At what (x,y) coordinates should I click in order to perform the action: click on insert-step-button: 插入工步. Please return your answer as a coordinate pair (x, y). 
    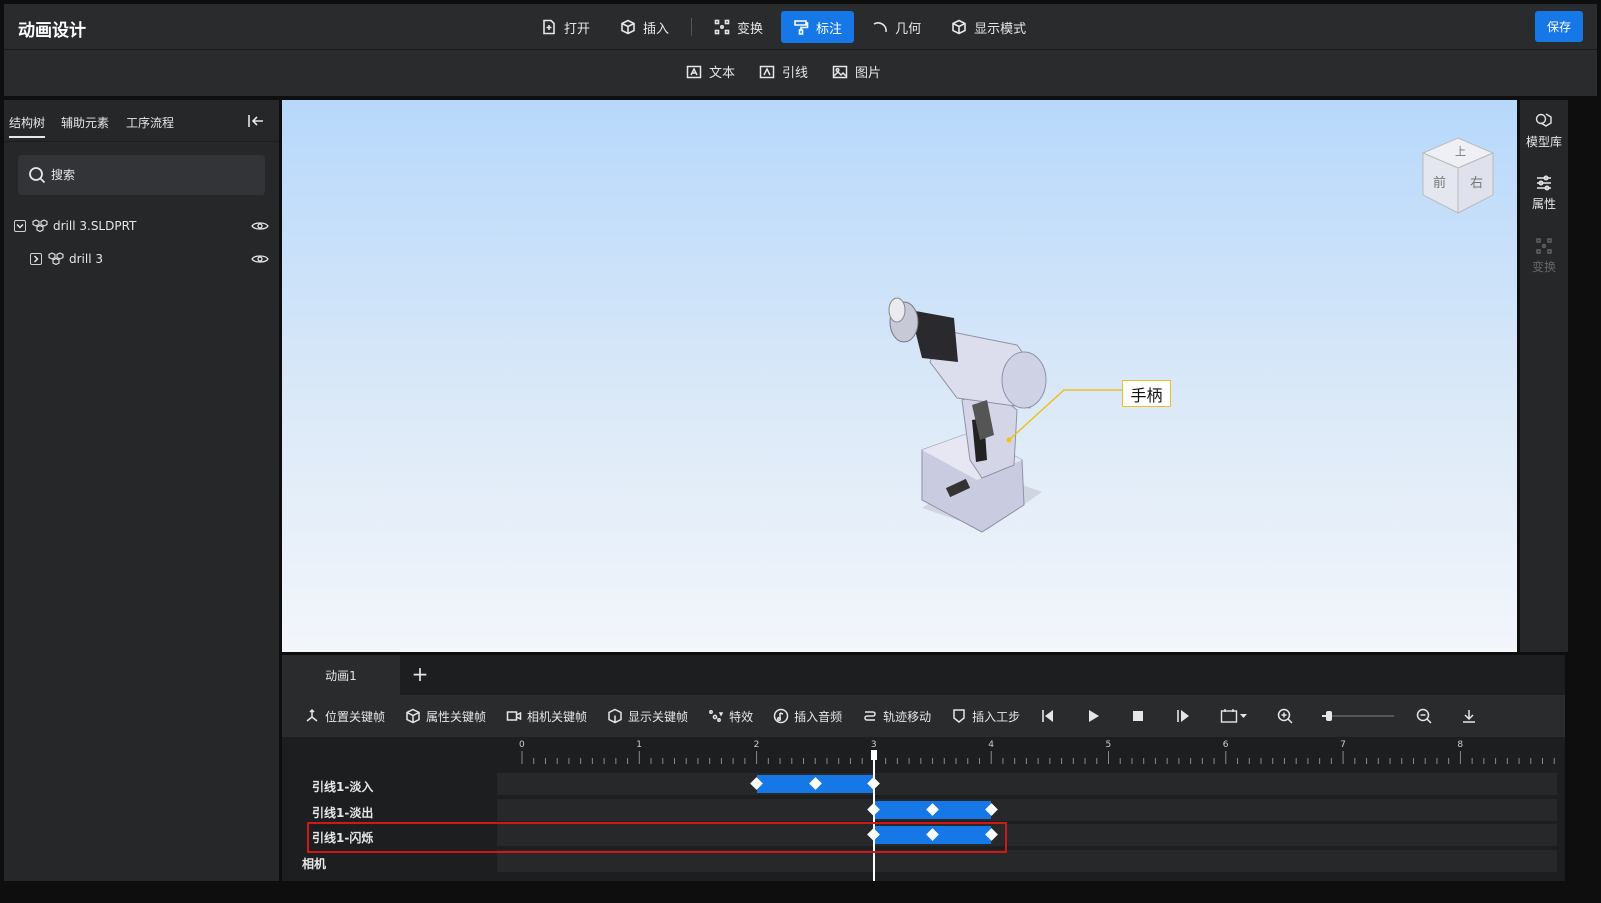
    Looking at the image, I should click on (985, 716).